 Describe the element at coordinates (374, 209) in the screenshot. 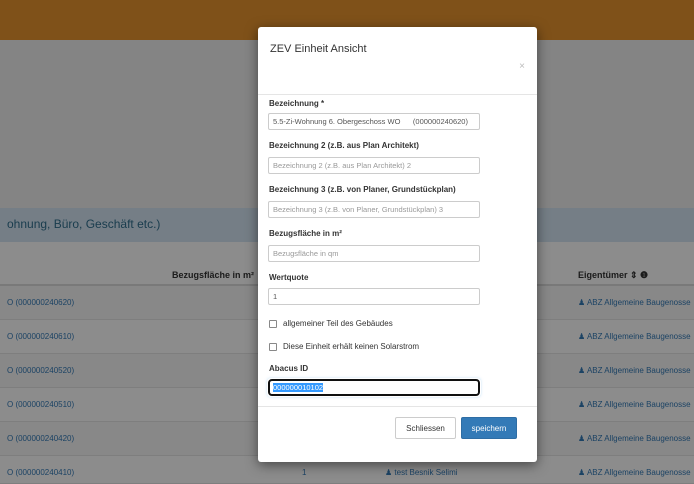

I see `bezeichnung-3-input` at that location.